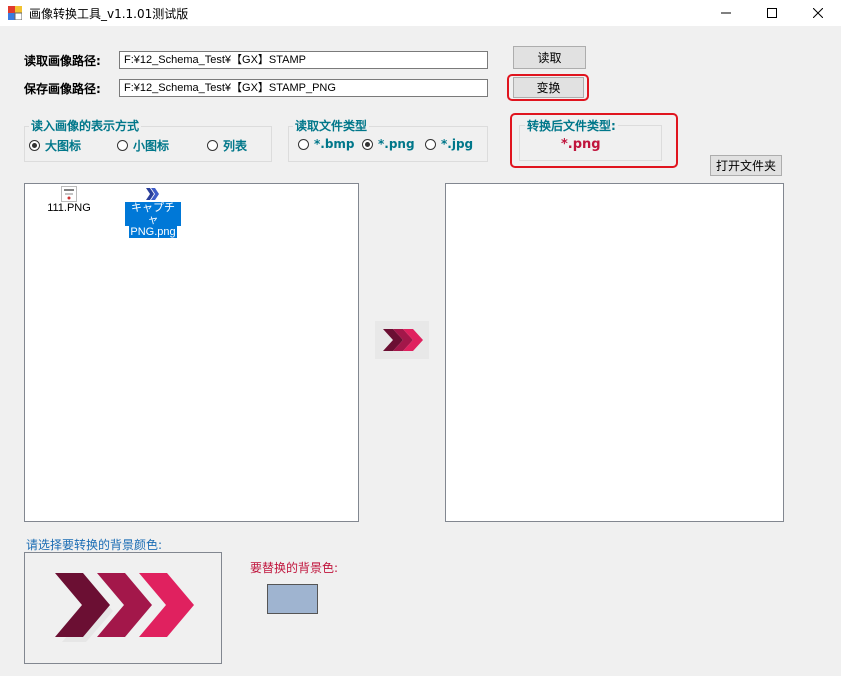  Describe the element at coordinates (153, 232) in the screenshot. I see `file-name-line2: PNG.png` at that location.